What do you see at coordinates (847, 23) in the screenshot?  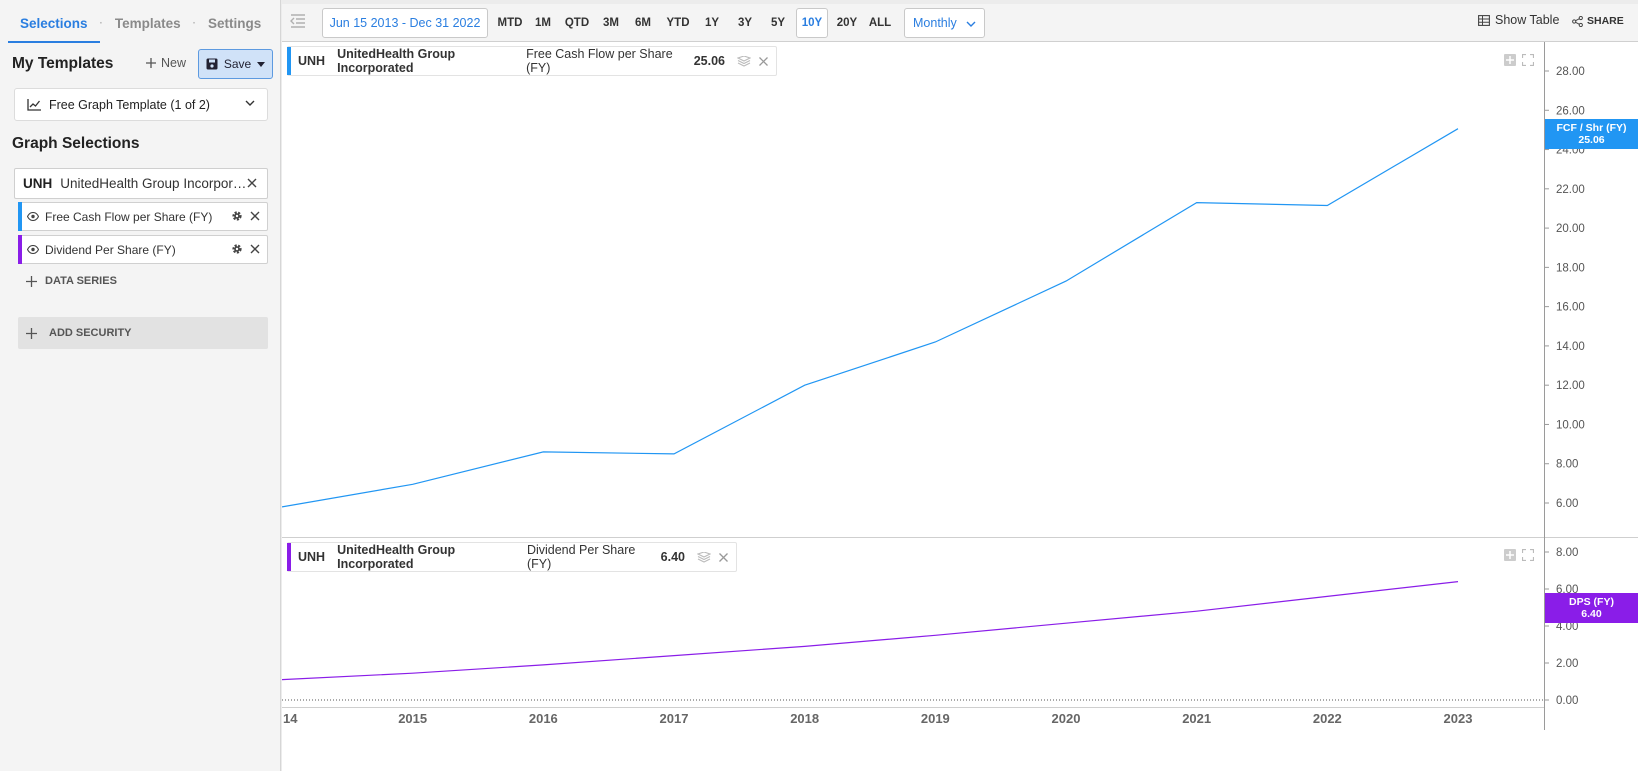 I see `period-20y: 20Y` at bounding box center [847, 23].